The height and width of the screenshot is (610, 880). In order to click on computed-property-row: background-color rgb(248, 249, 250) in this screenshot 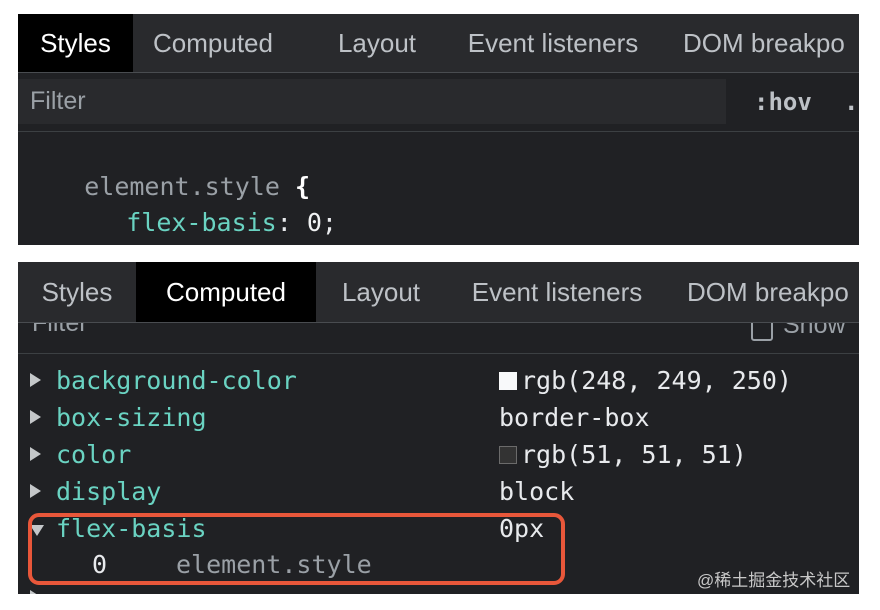, I will do `click(438, 382)`.